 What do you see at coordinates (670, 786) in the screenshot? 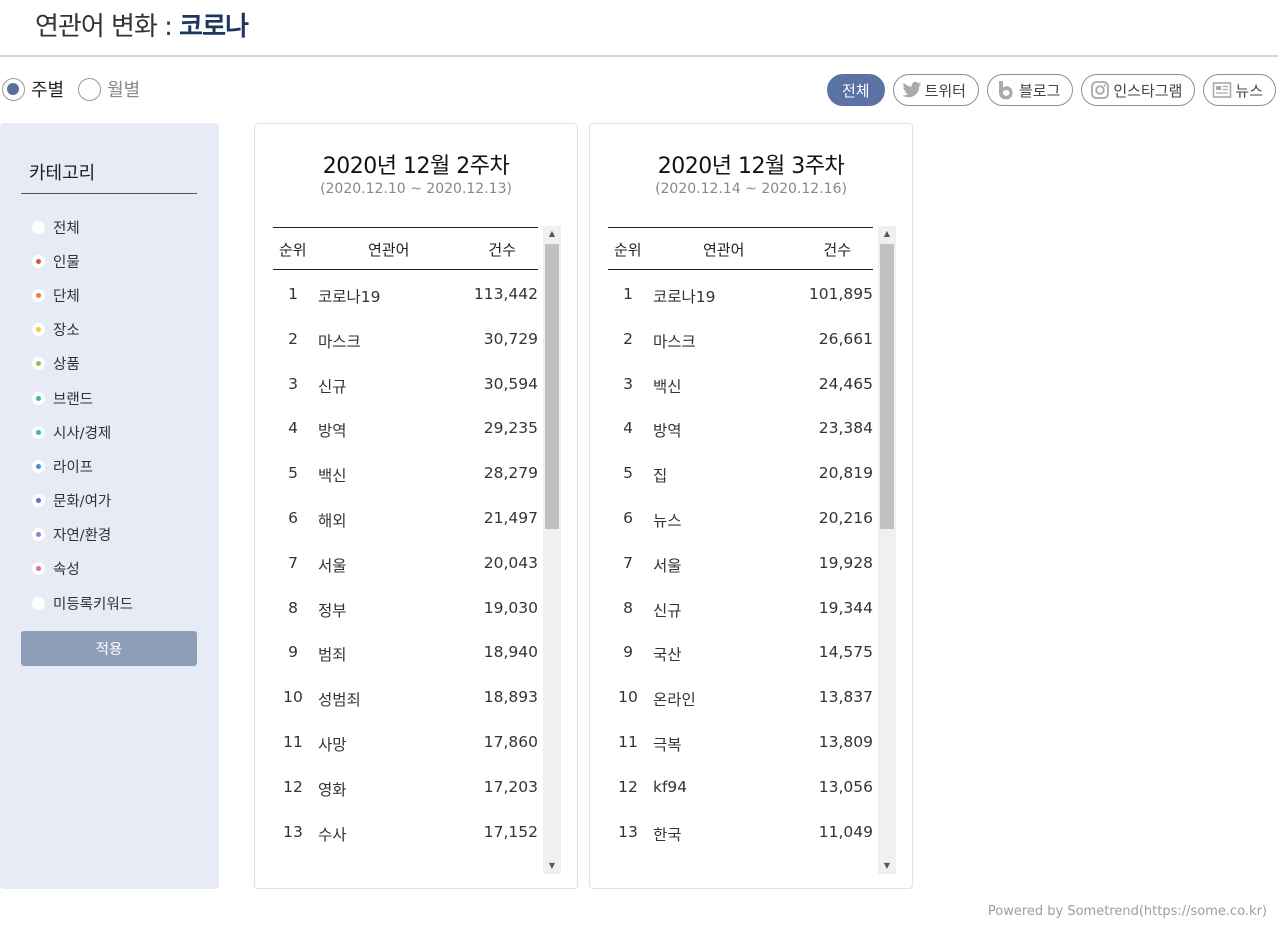
I see `keyword-cell: kf94` at bounding box center [670, 786].